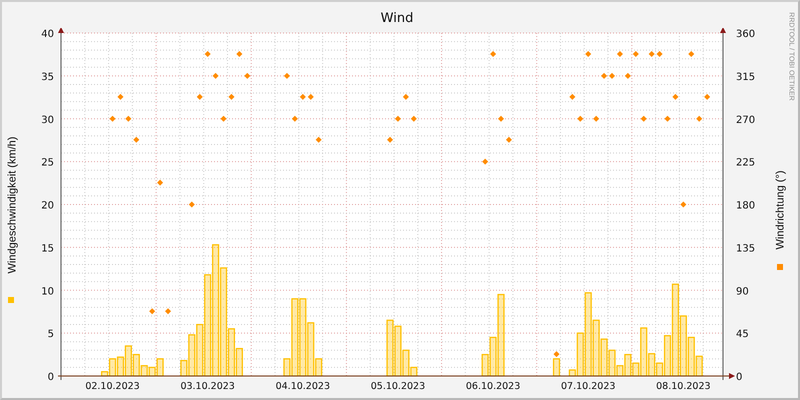 The height and width of the screenshot is (400, 800). Describe the element at coordinates (47, 163) in the screenshot. I see `axis-tick-label: 25` at that location.